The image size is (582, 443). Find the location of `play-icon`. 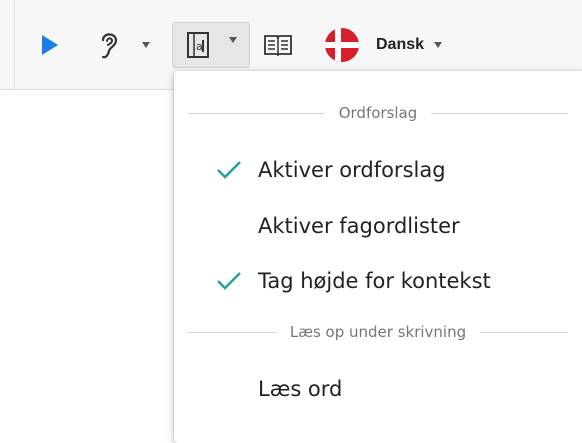

play-icon is located at coordinates (50, 45).